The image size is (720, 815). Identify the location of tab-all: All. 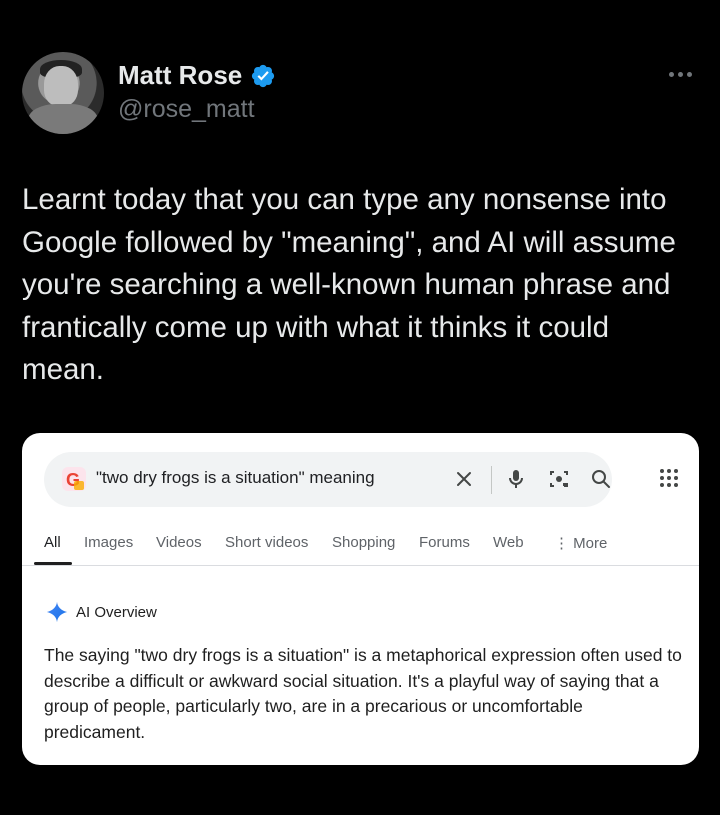
(52, 542).